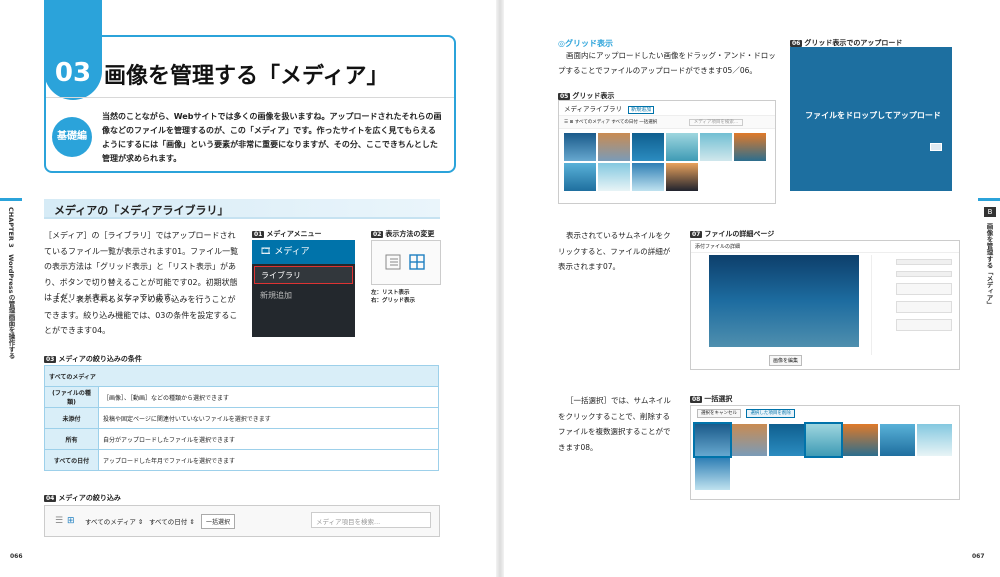 The image size is (1000, 577). I want to click on menu-item-add-new: 新規追加, so click(303, 295).